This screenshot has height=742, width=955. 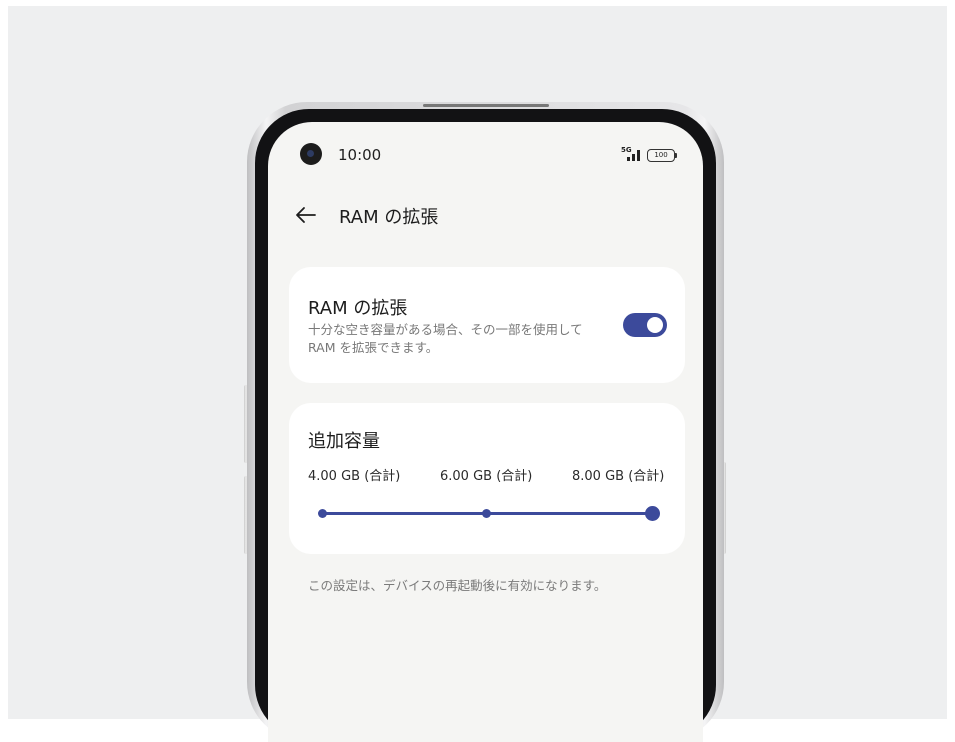 What do you see at coordinates (445, 338) in the screenshot?
I see `ram-expansion-description: 十分な空き容量がある場合、その一部を使用して RAM を拡張できます。` at bounding box center [445, 338].